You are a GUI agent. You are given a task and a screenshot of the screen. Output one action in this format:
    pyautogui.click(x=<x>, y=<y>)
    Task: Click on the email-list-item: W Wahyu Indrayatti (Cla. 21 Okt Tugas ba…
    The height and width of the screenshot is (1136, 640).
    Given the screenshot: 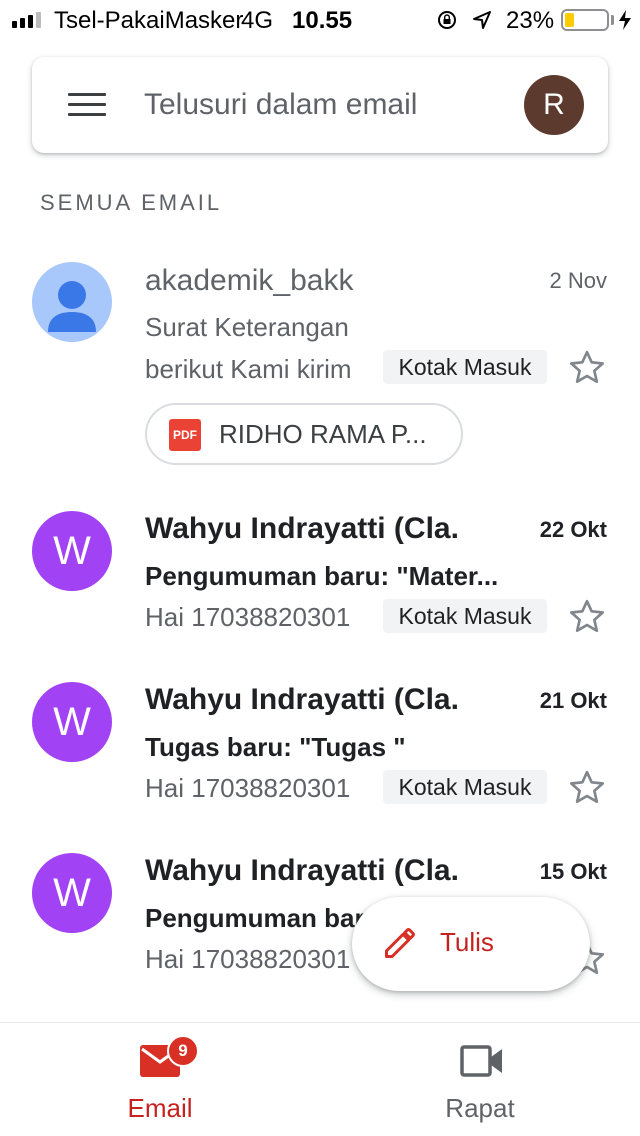 What is the action you would take?
    pyautogui.click(x=320, y=746)
    